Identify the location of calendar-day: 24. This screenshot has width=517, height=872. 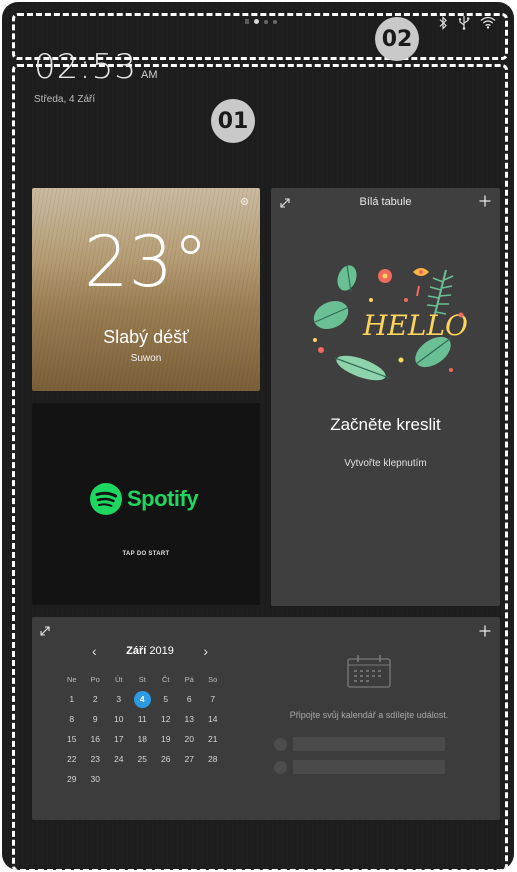
(119, 759).